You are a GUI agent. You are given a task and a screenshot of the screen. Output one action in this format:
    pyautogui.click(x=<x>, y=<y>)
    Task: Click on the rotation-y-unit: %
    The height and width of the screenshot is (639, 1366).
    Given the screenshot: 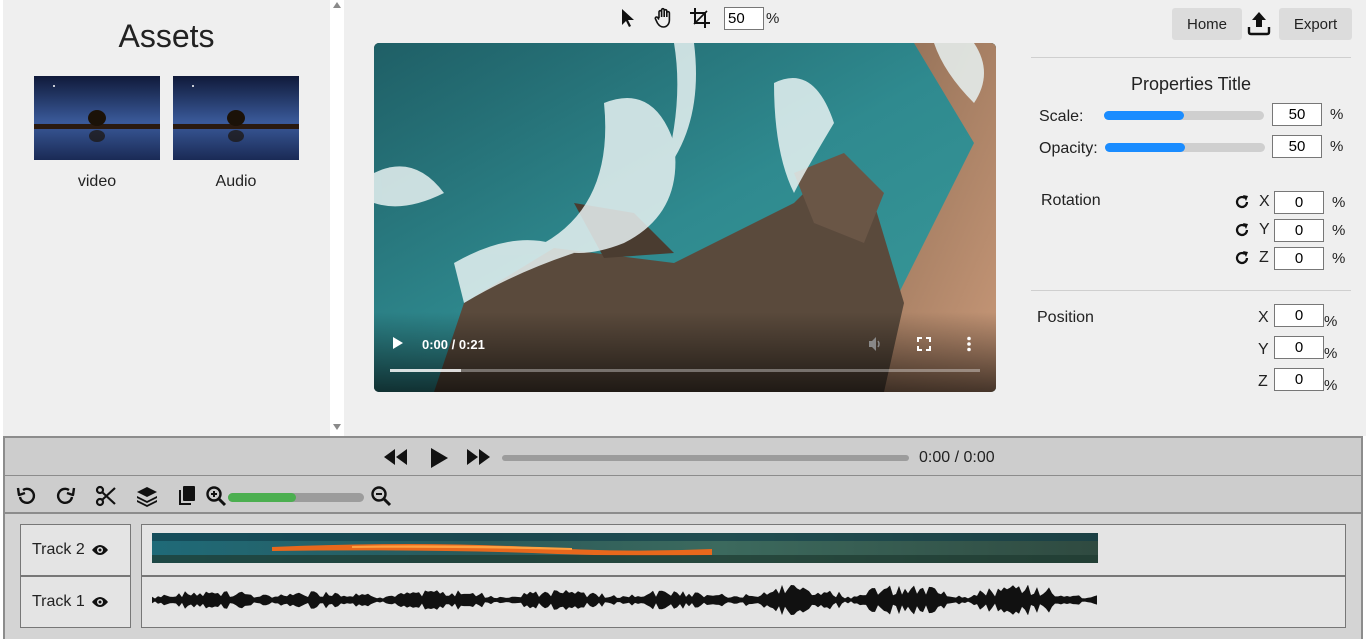 What is the action you would take?
    pyautogui.click(x=1339, y=230)
    